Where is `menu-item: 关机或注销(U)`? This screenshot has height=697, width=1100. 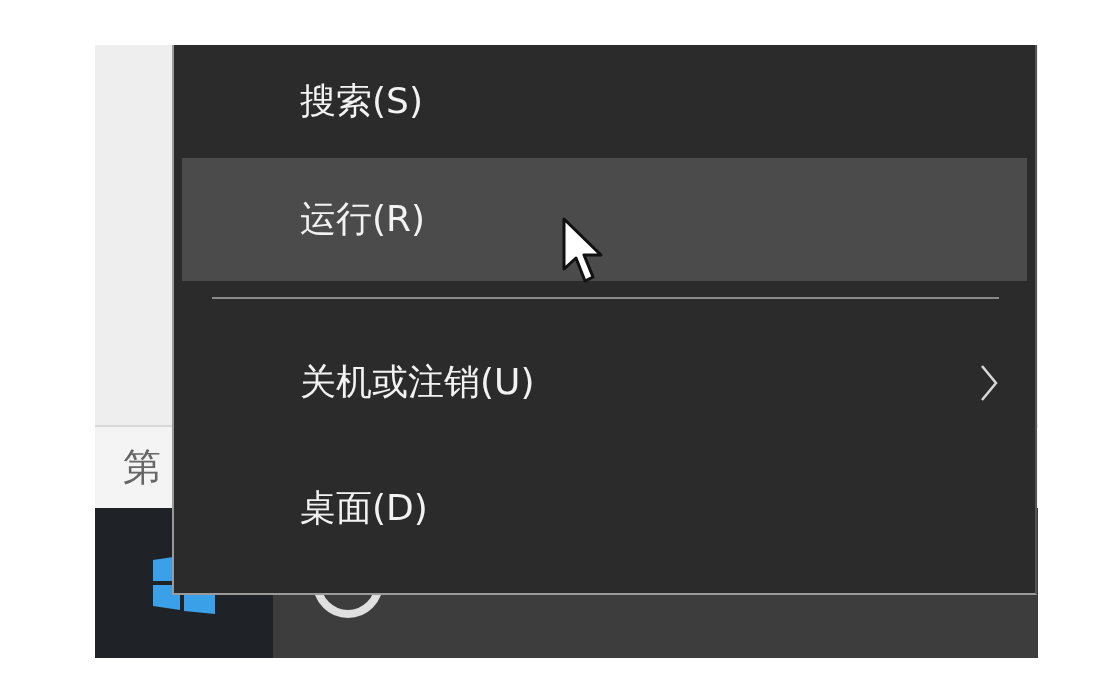
menu-item: 关机或注销(U) is located at coordinates (604, 382).